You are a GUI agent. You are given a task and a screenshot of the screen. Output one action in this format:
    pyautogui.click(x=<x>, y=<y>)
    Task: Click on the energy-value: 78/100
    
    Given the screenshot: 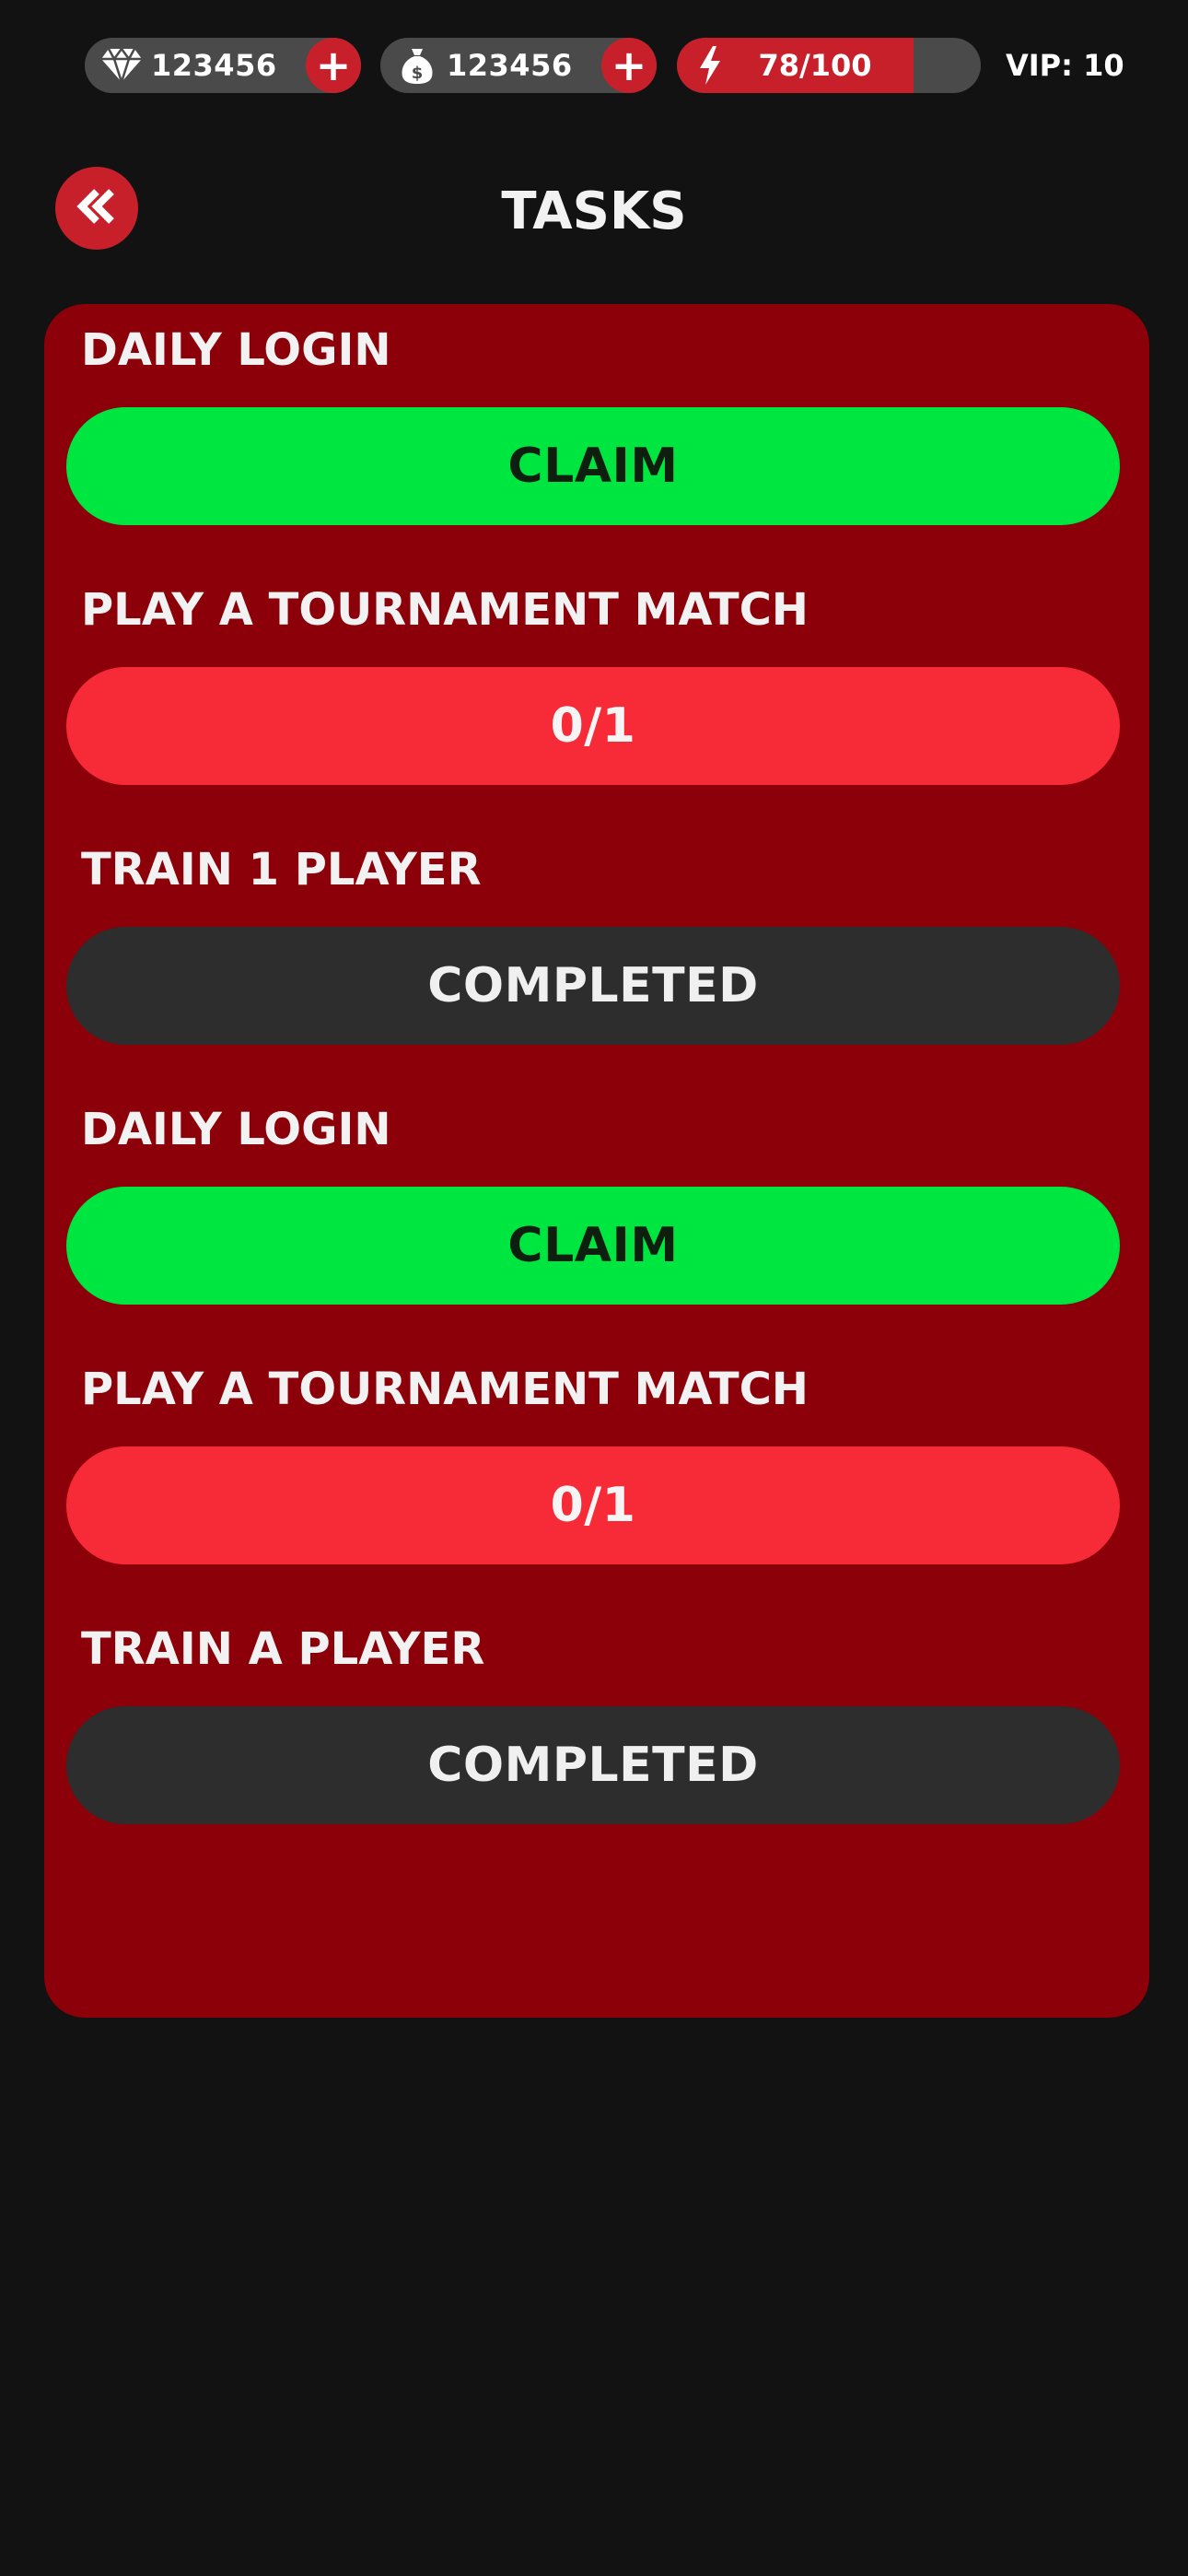 What is the action you would take?
    pyautogui.click(x=815, y=65)
    